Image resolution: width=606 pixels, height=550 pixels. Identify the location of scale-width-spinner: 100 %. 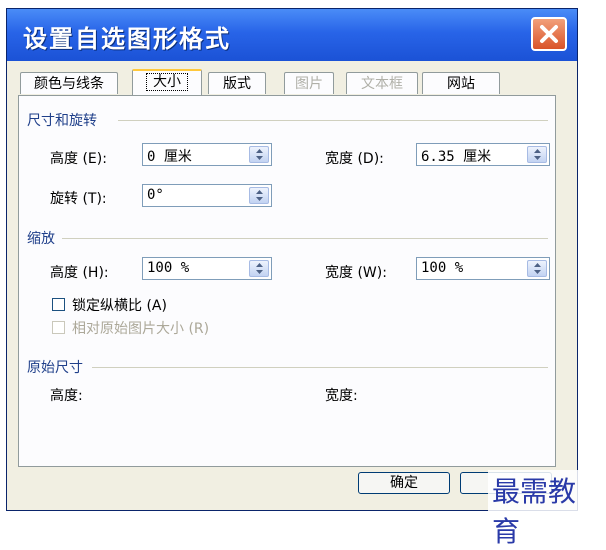
(483, 268).